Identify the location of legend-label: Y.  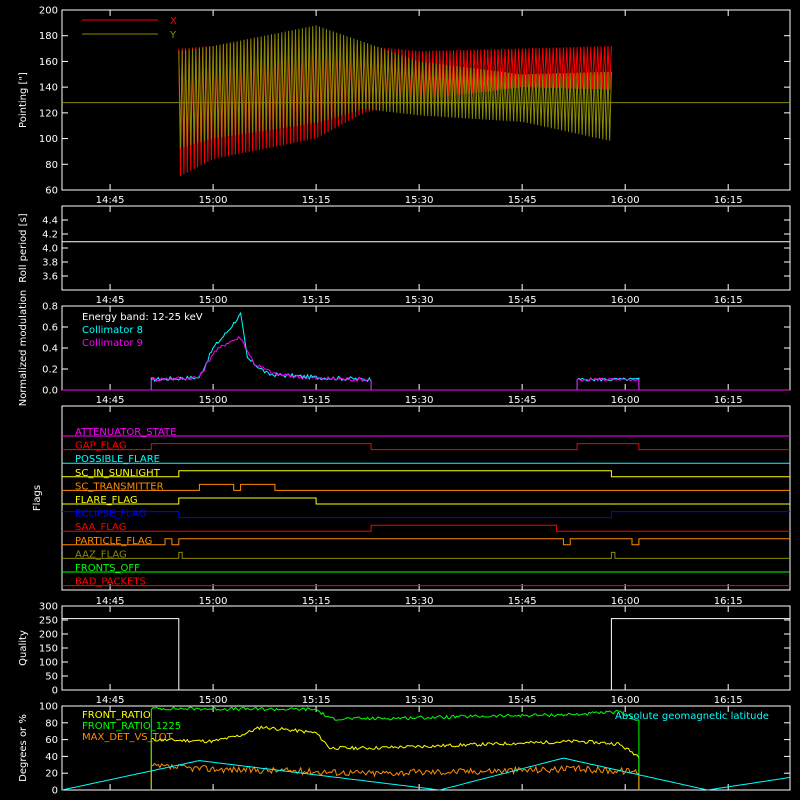
(173, 35).